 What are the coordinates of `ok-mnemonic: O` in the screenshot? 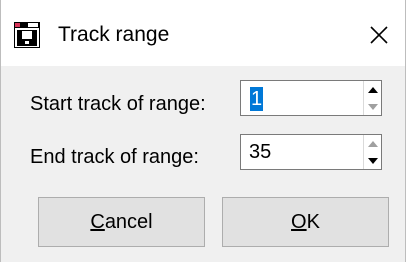 It's located at (299, 221).